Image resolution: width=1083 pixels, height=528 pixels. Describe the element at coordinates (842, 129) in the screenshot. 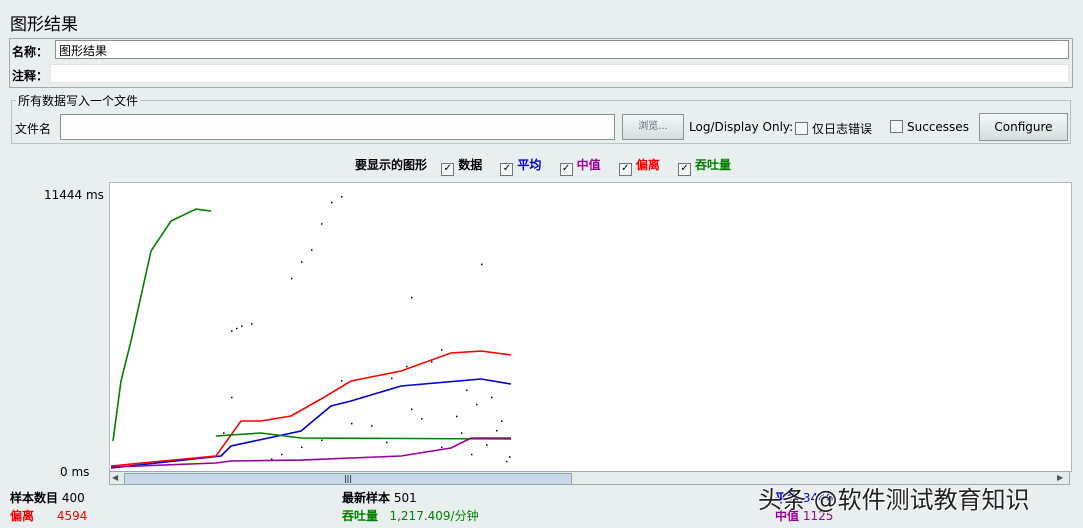

I see `errors-only-label: 仅日志错误` at that location.